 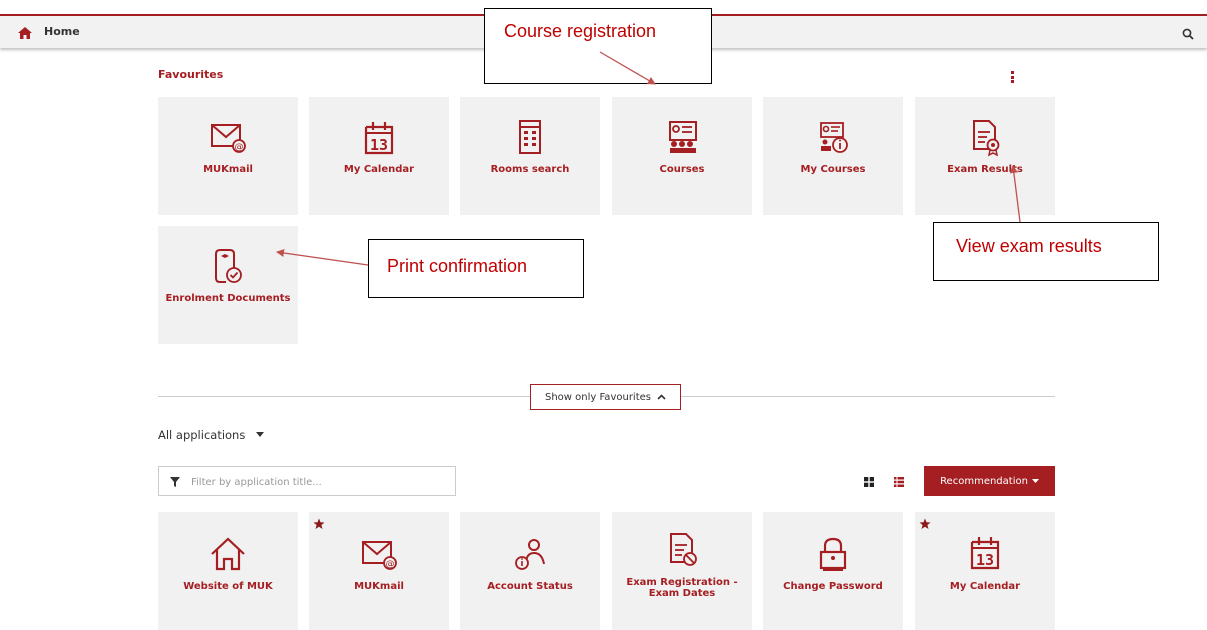 I want to click on account-status-icon, so click(x=530, y=554).